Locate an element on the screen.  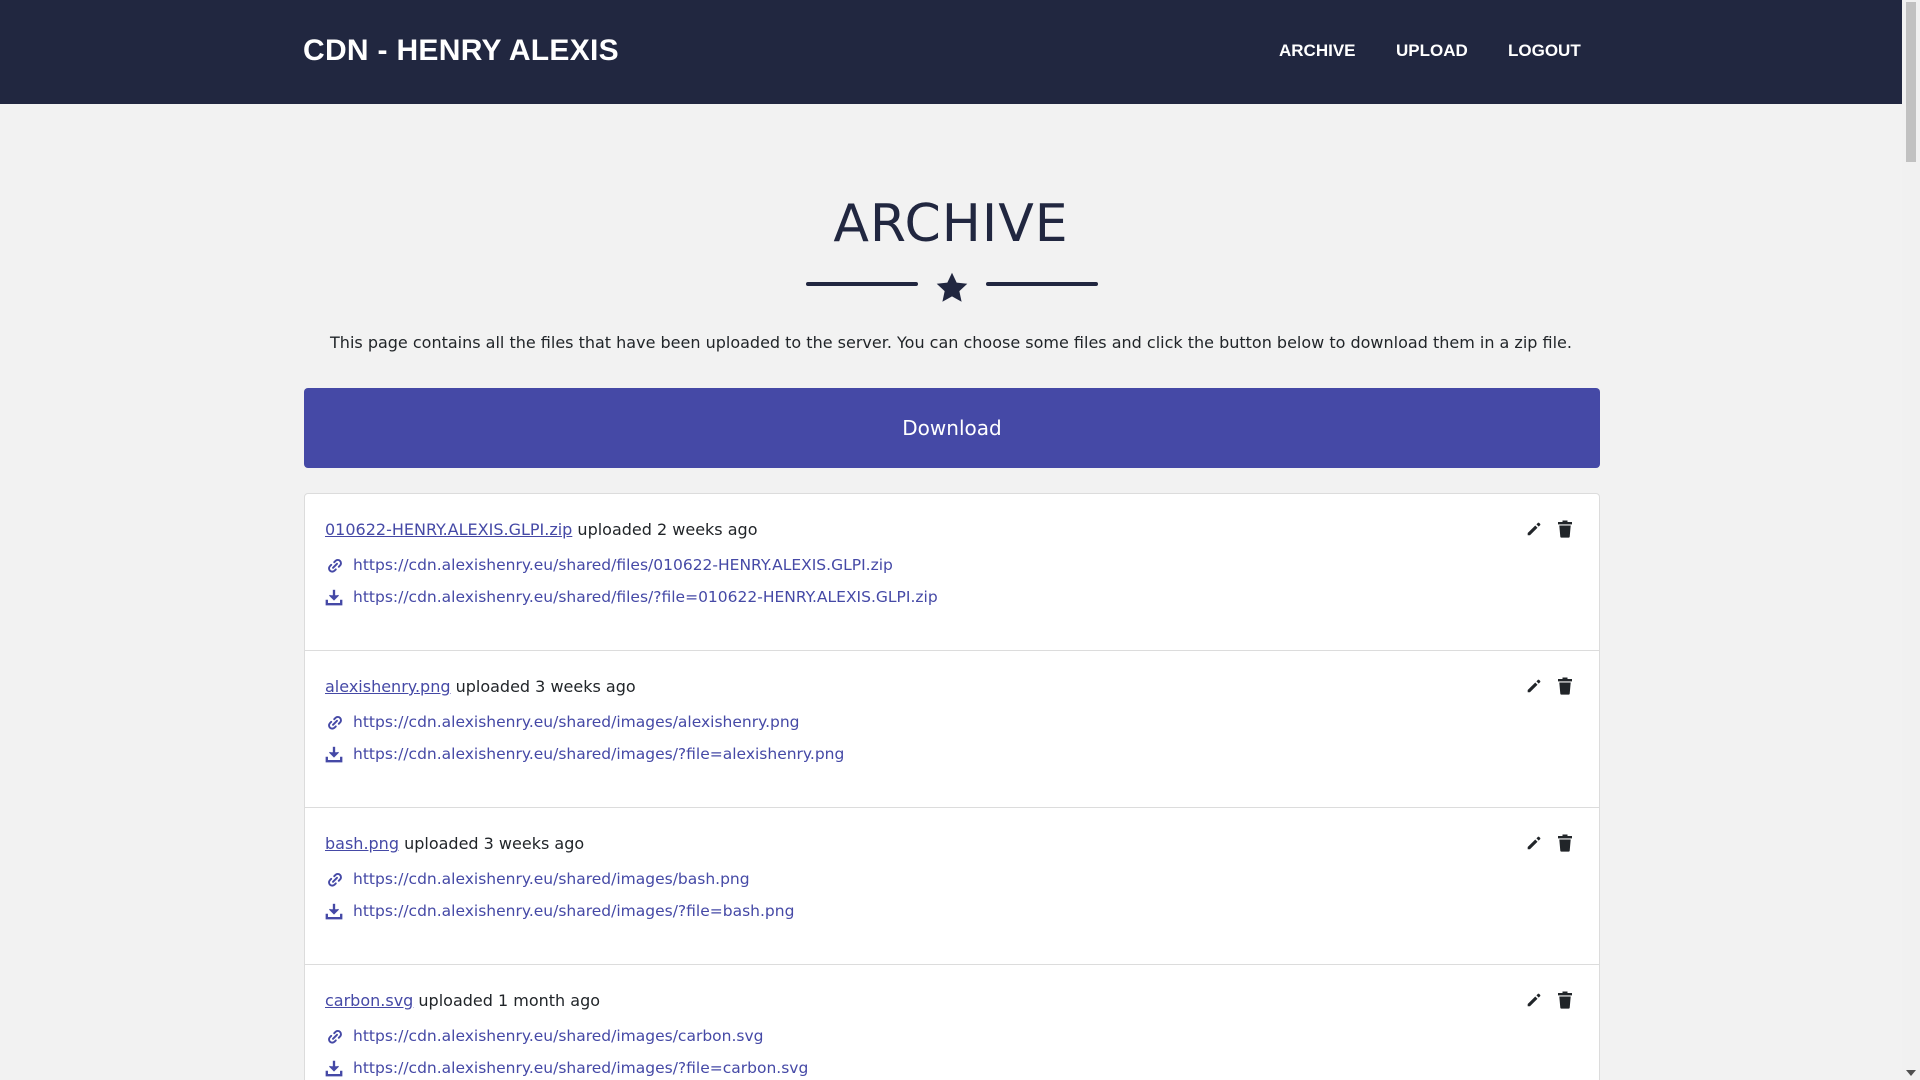
file-name-link: 010622-HENRY.ALEXIS.GLPI.zip is located at coordinates (448, 529).